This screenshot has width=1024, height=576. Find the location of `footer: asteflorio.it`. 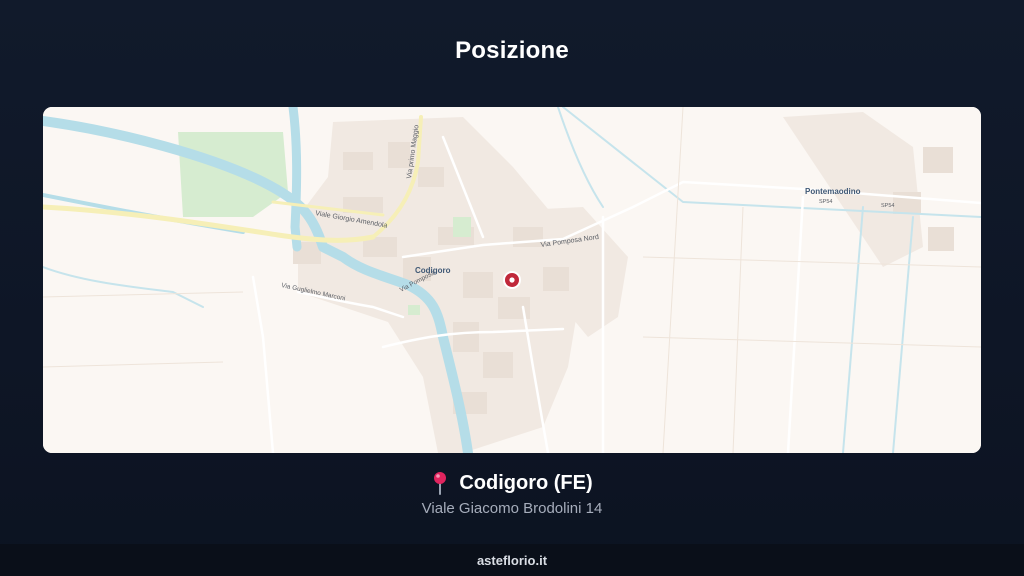

footer: asteflorio.it is located at coordinates (512, 560).